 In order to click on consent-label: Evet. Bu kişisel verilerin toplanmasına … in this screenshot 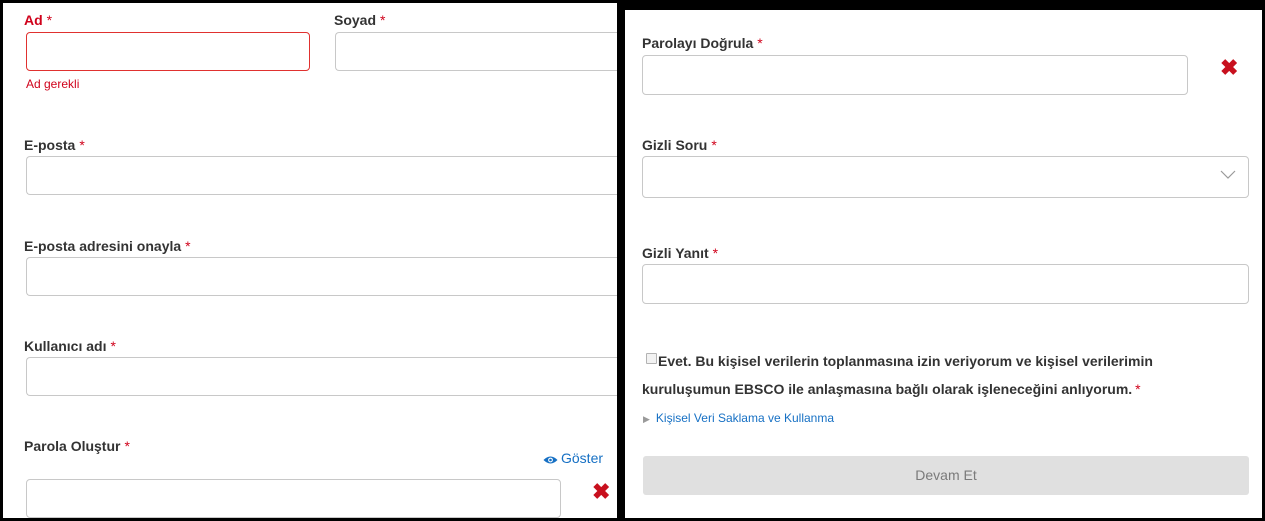, I will do `click(942, 375)`.